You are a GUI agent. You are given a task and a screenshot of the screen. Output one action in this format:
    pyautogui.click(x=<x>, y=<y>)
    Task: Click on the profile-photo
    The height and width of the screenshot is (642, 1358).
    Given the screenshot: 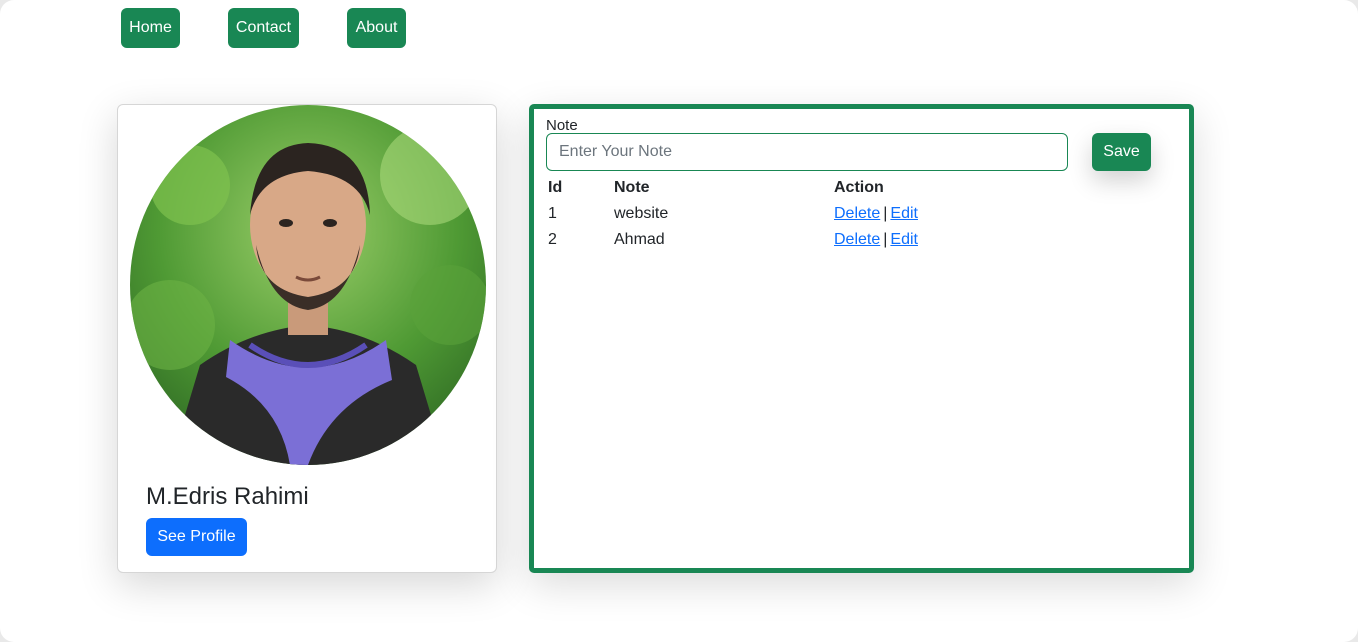 What is the action you would take?
    pyautogui.click(x=308, y=285)
    